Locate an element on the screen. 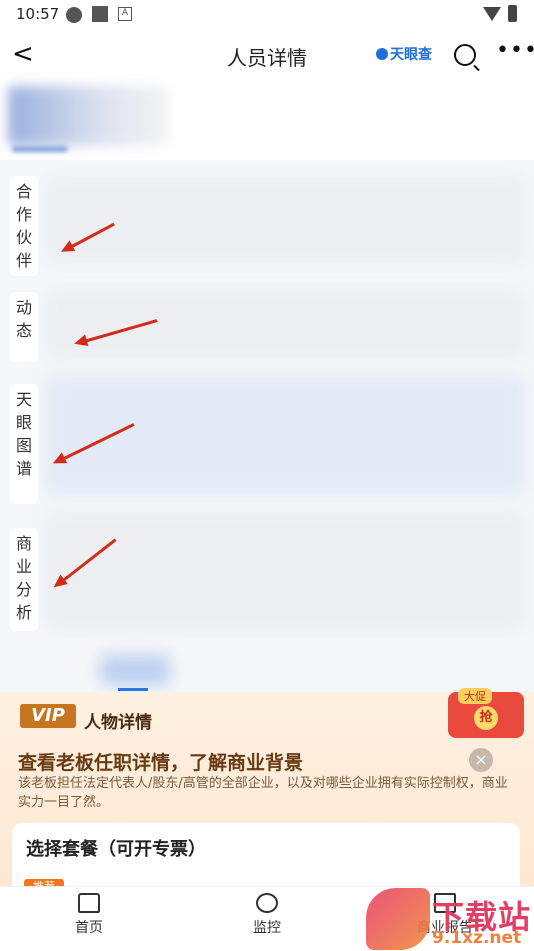  partner-card-blurred is located at coordinates (285, 220).